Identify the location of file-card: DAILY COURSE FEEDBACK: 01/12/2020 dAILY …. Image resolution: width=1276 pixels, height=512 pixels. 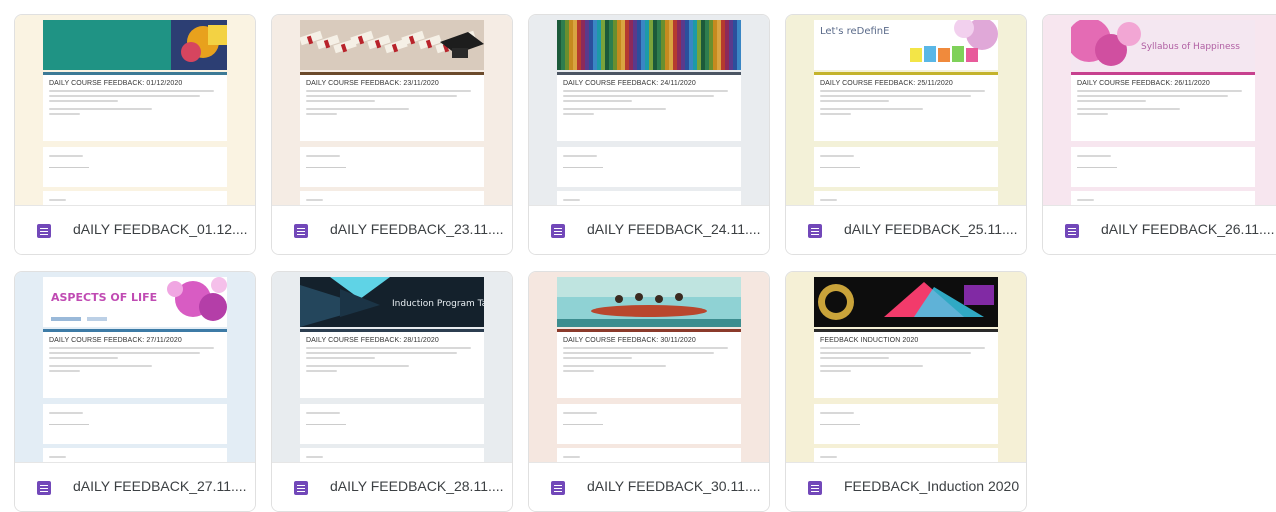
(135, 134).